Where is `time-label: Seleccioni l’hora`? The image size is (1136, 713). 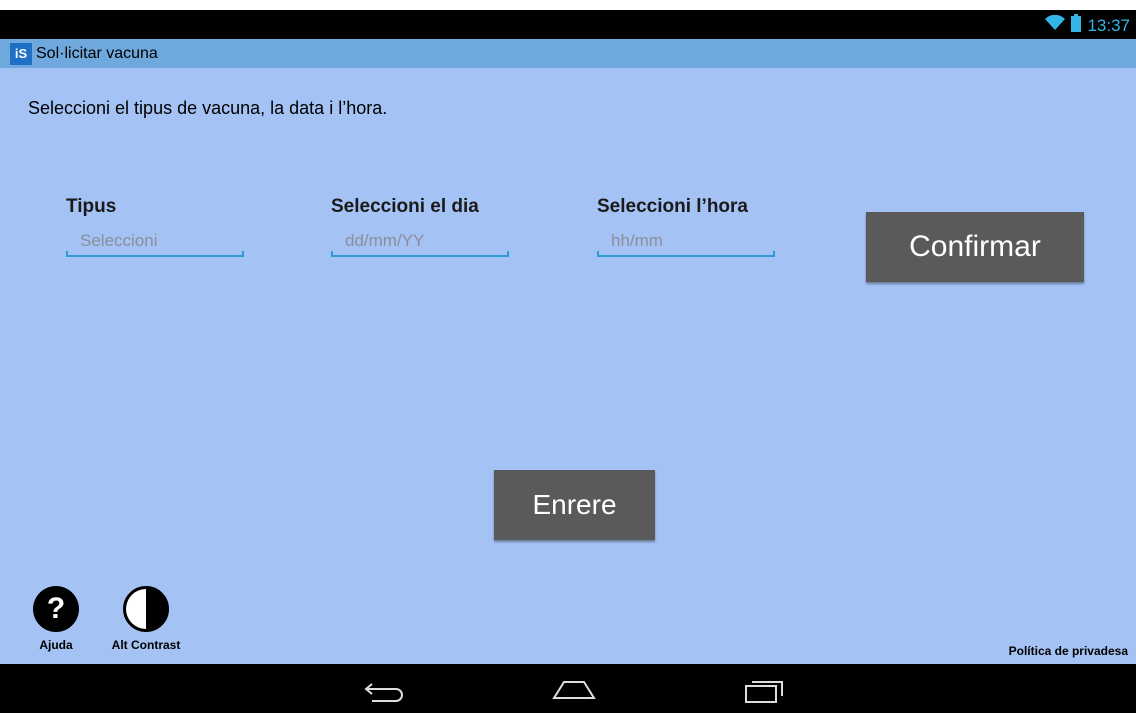
time-label: Seleccioni l’hora is located at coordinates (672, 206).